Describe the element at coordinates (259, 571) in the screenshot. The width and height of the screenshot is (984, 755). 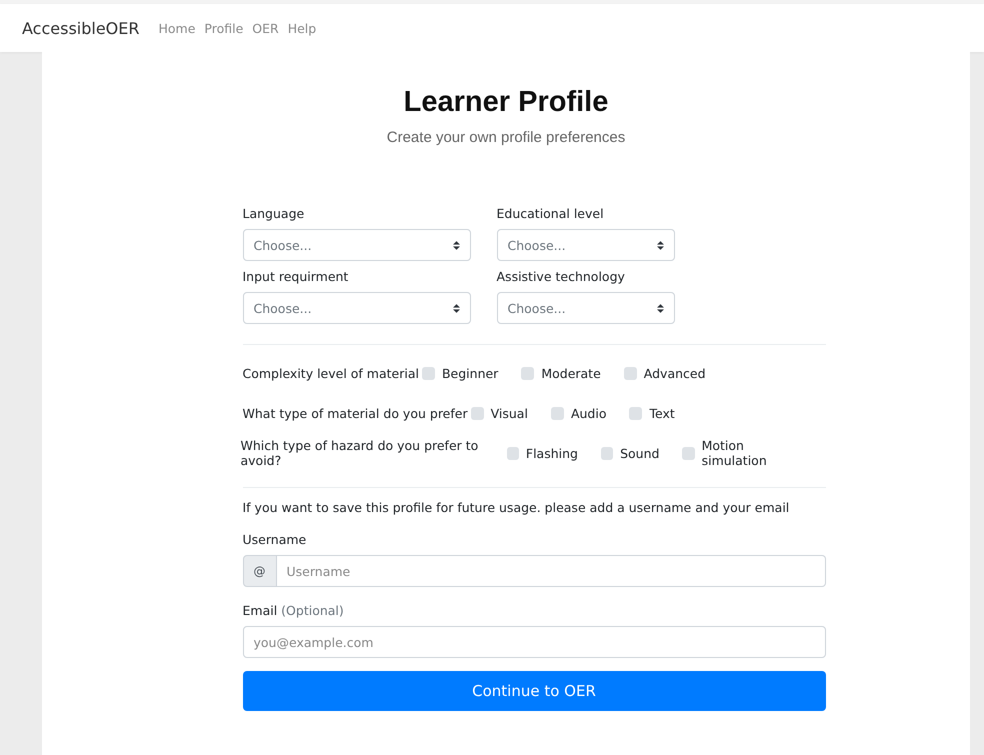
I see `at-prefix: @` at that location.